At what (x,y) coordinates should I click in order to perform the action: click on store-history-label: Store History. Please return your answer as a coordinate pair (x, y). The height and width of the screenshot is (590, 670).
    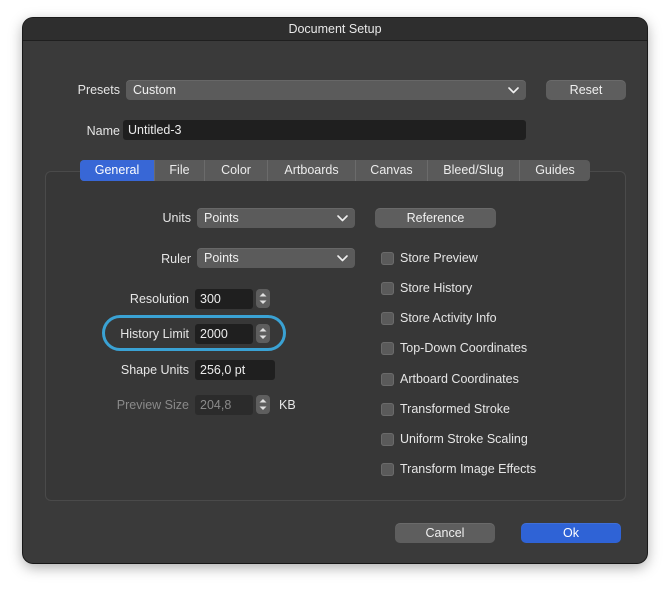
    Looking at the image, I should click on (436, 288).